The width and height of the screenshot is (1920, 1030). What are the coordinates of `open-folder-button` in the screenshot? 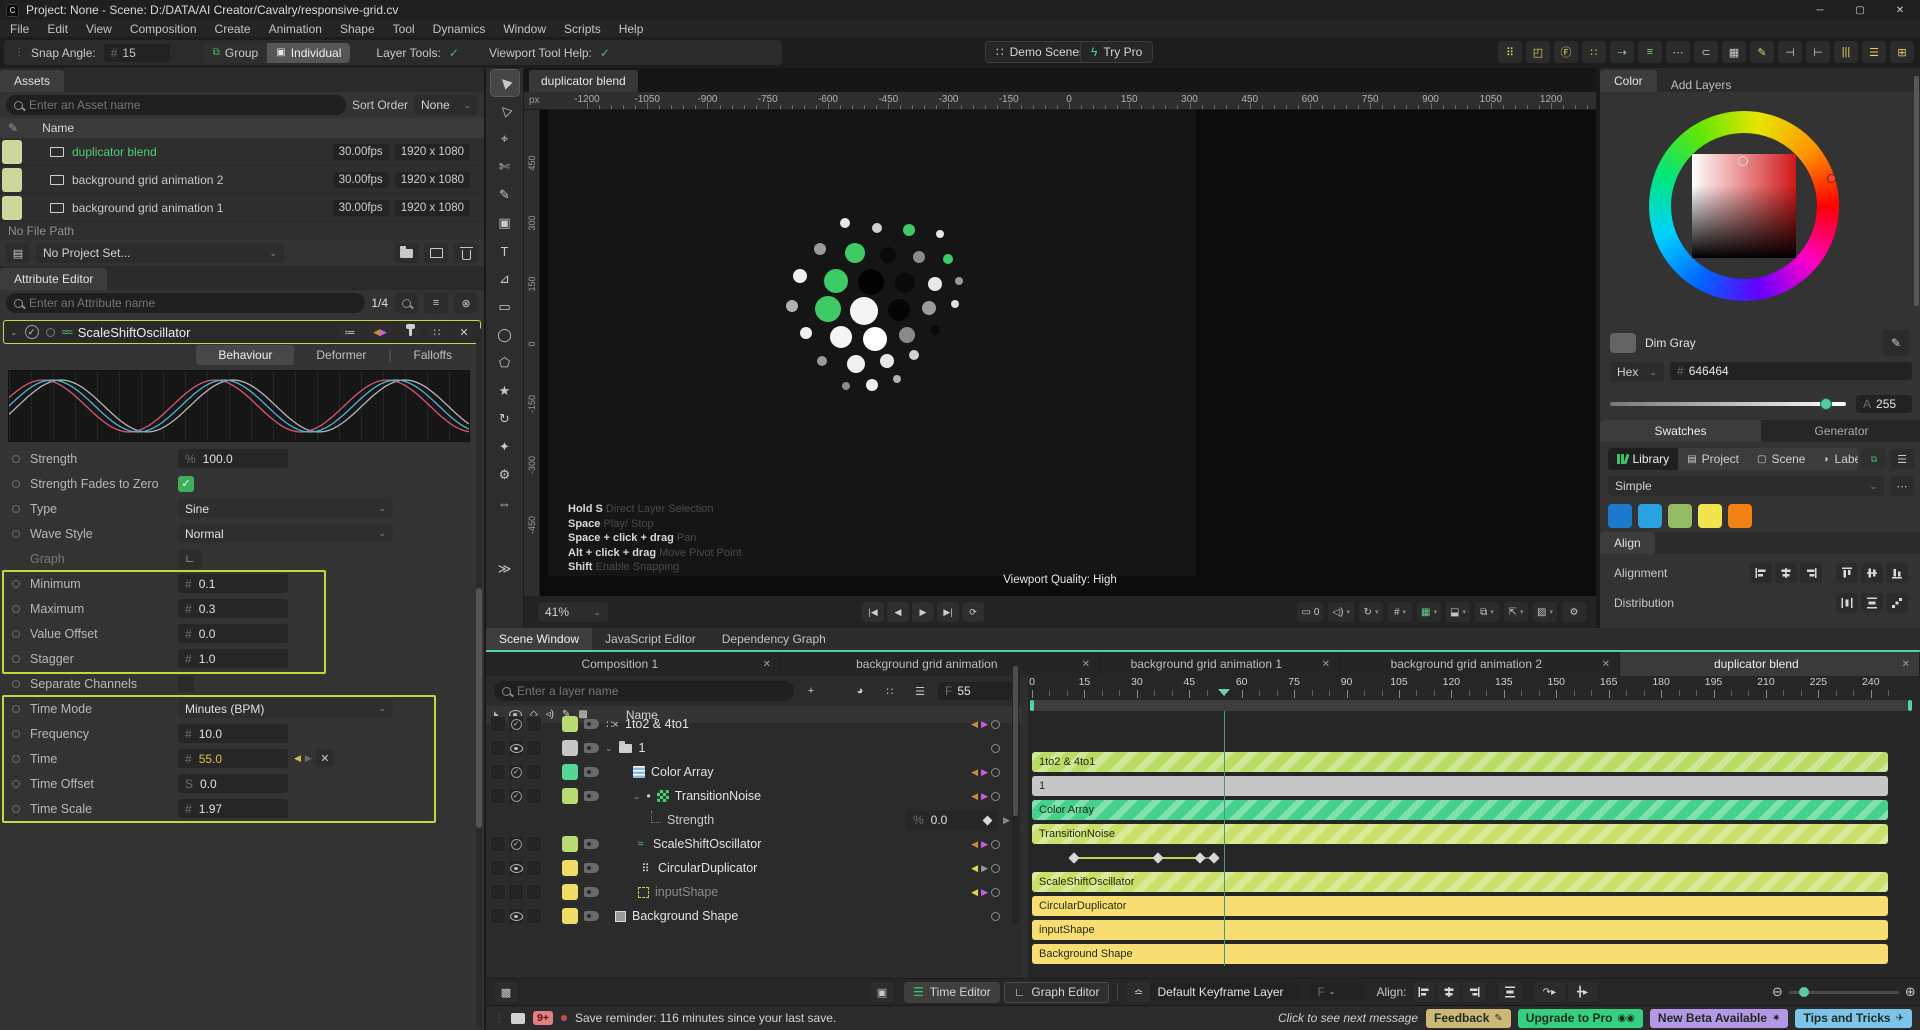 It's located at (406, 253).